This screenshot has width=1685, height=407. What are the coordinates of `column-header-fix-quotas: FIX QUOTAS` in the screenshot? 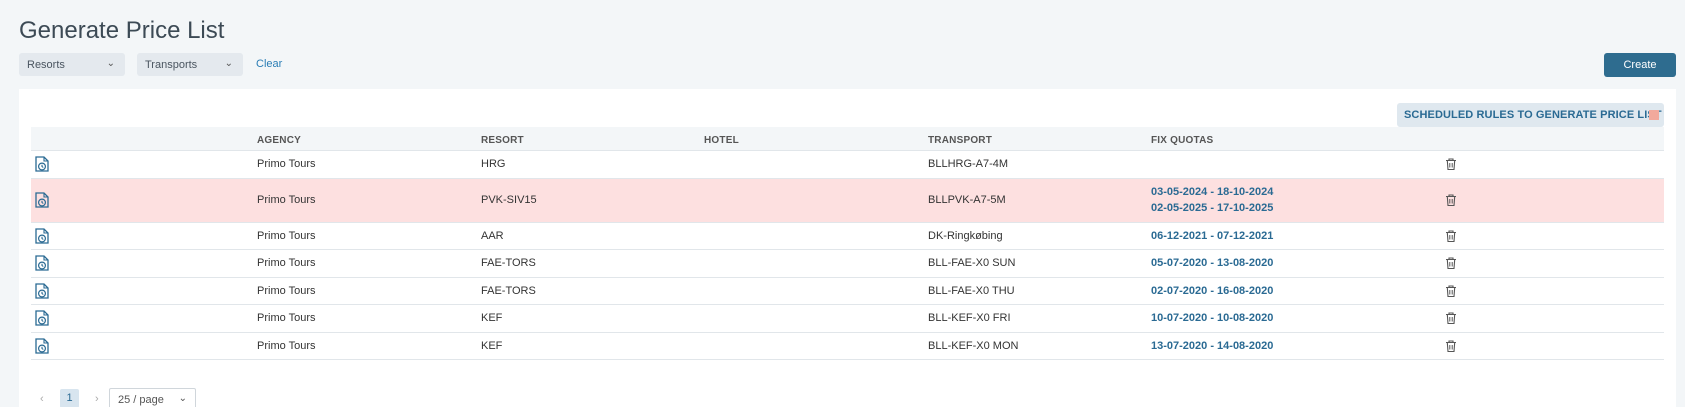 It's located at (1182, 140).